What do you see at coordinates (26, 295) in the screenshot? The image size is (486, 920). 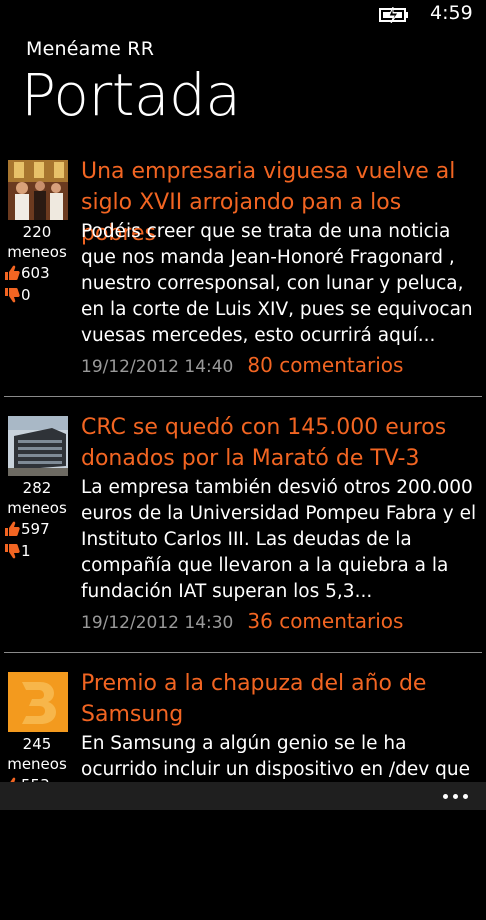 I see `dislike-count: 0` at bounding box center [26, 295].